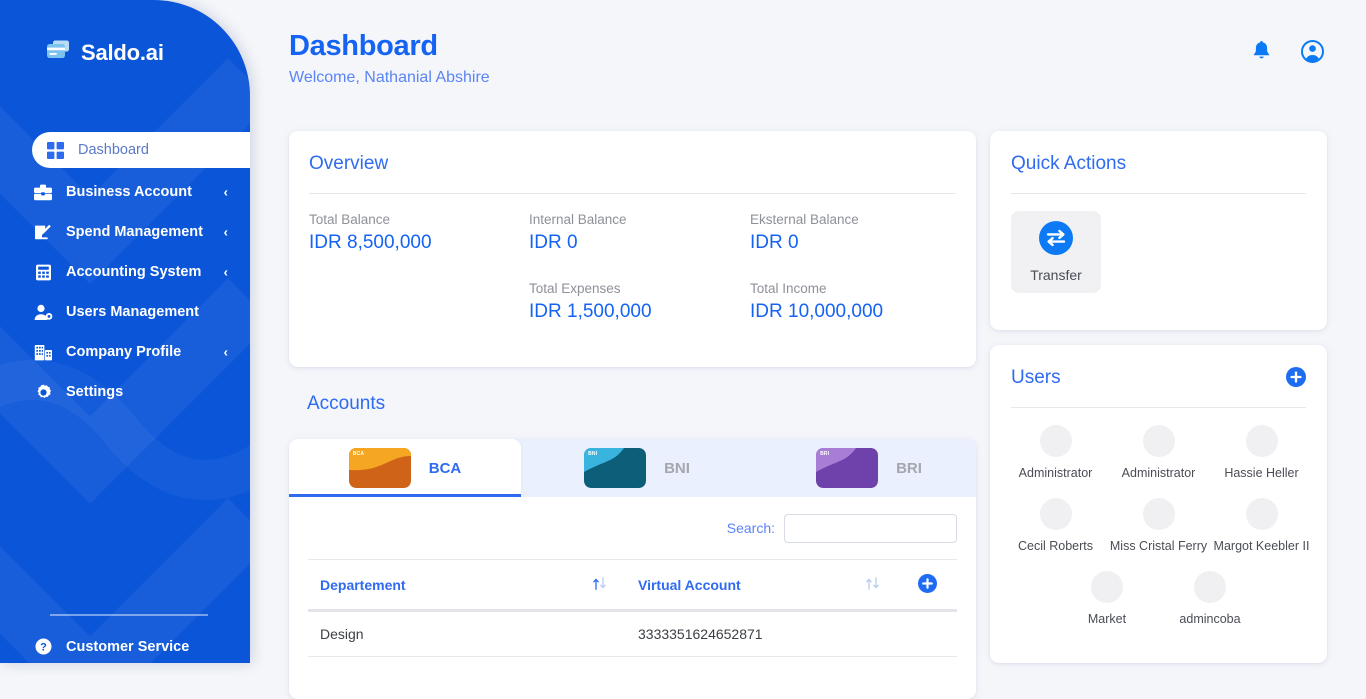 This screenshot has width=1366, height=699. What do you see at coordinates (592, 454) in the screenshot?
I see `bni-card-logo: BNI` at bounding box center [592, 454].